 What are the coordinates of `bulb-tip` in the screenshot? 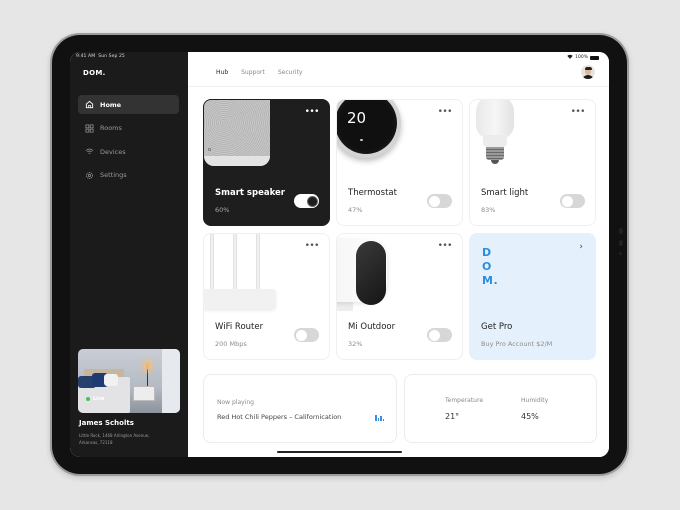 It's located at (495, 162).